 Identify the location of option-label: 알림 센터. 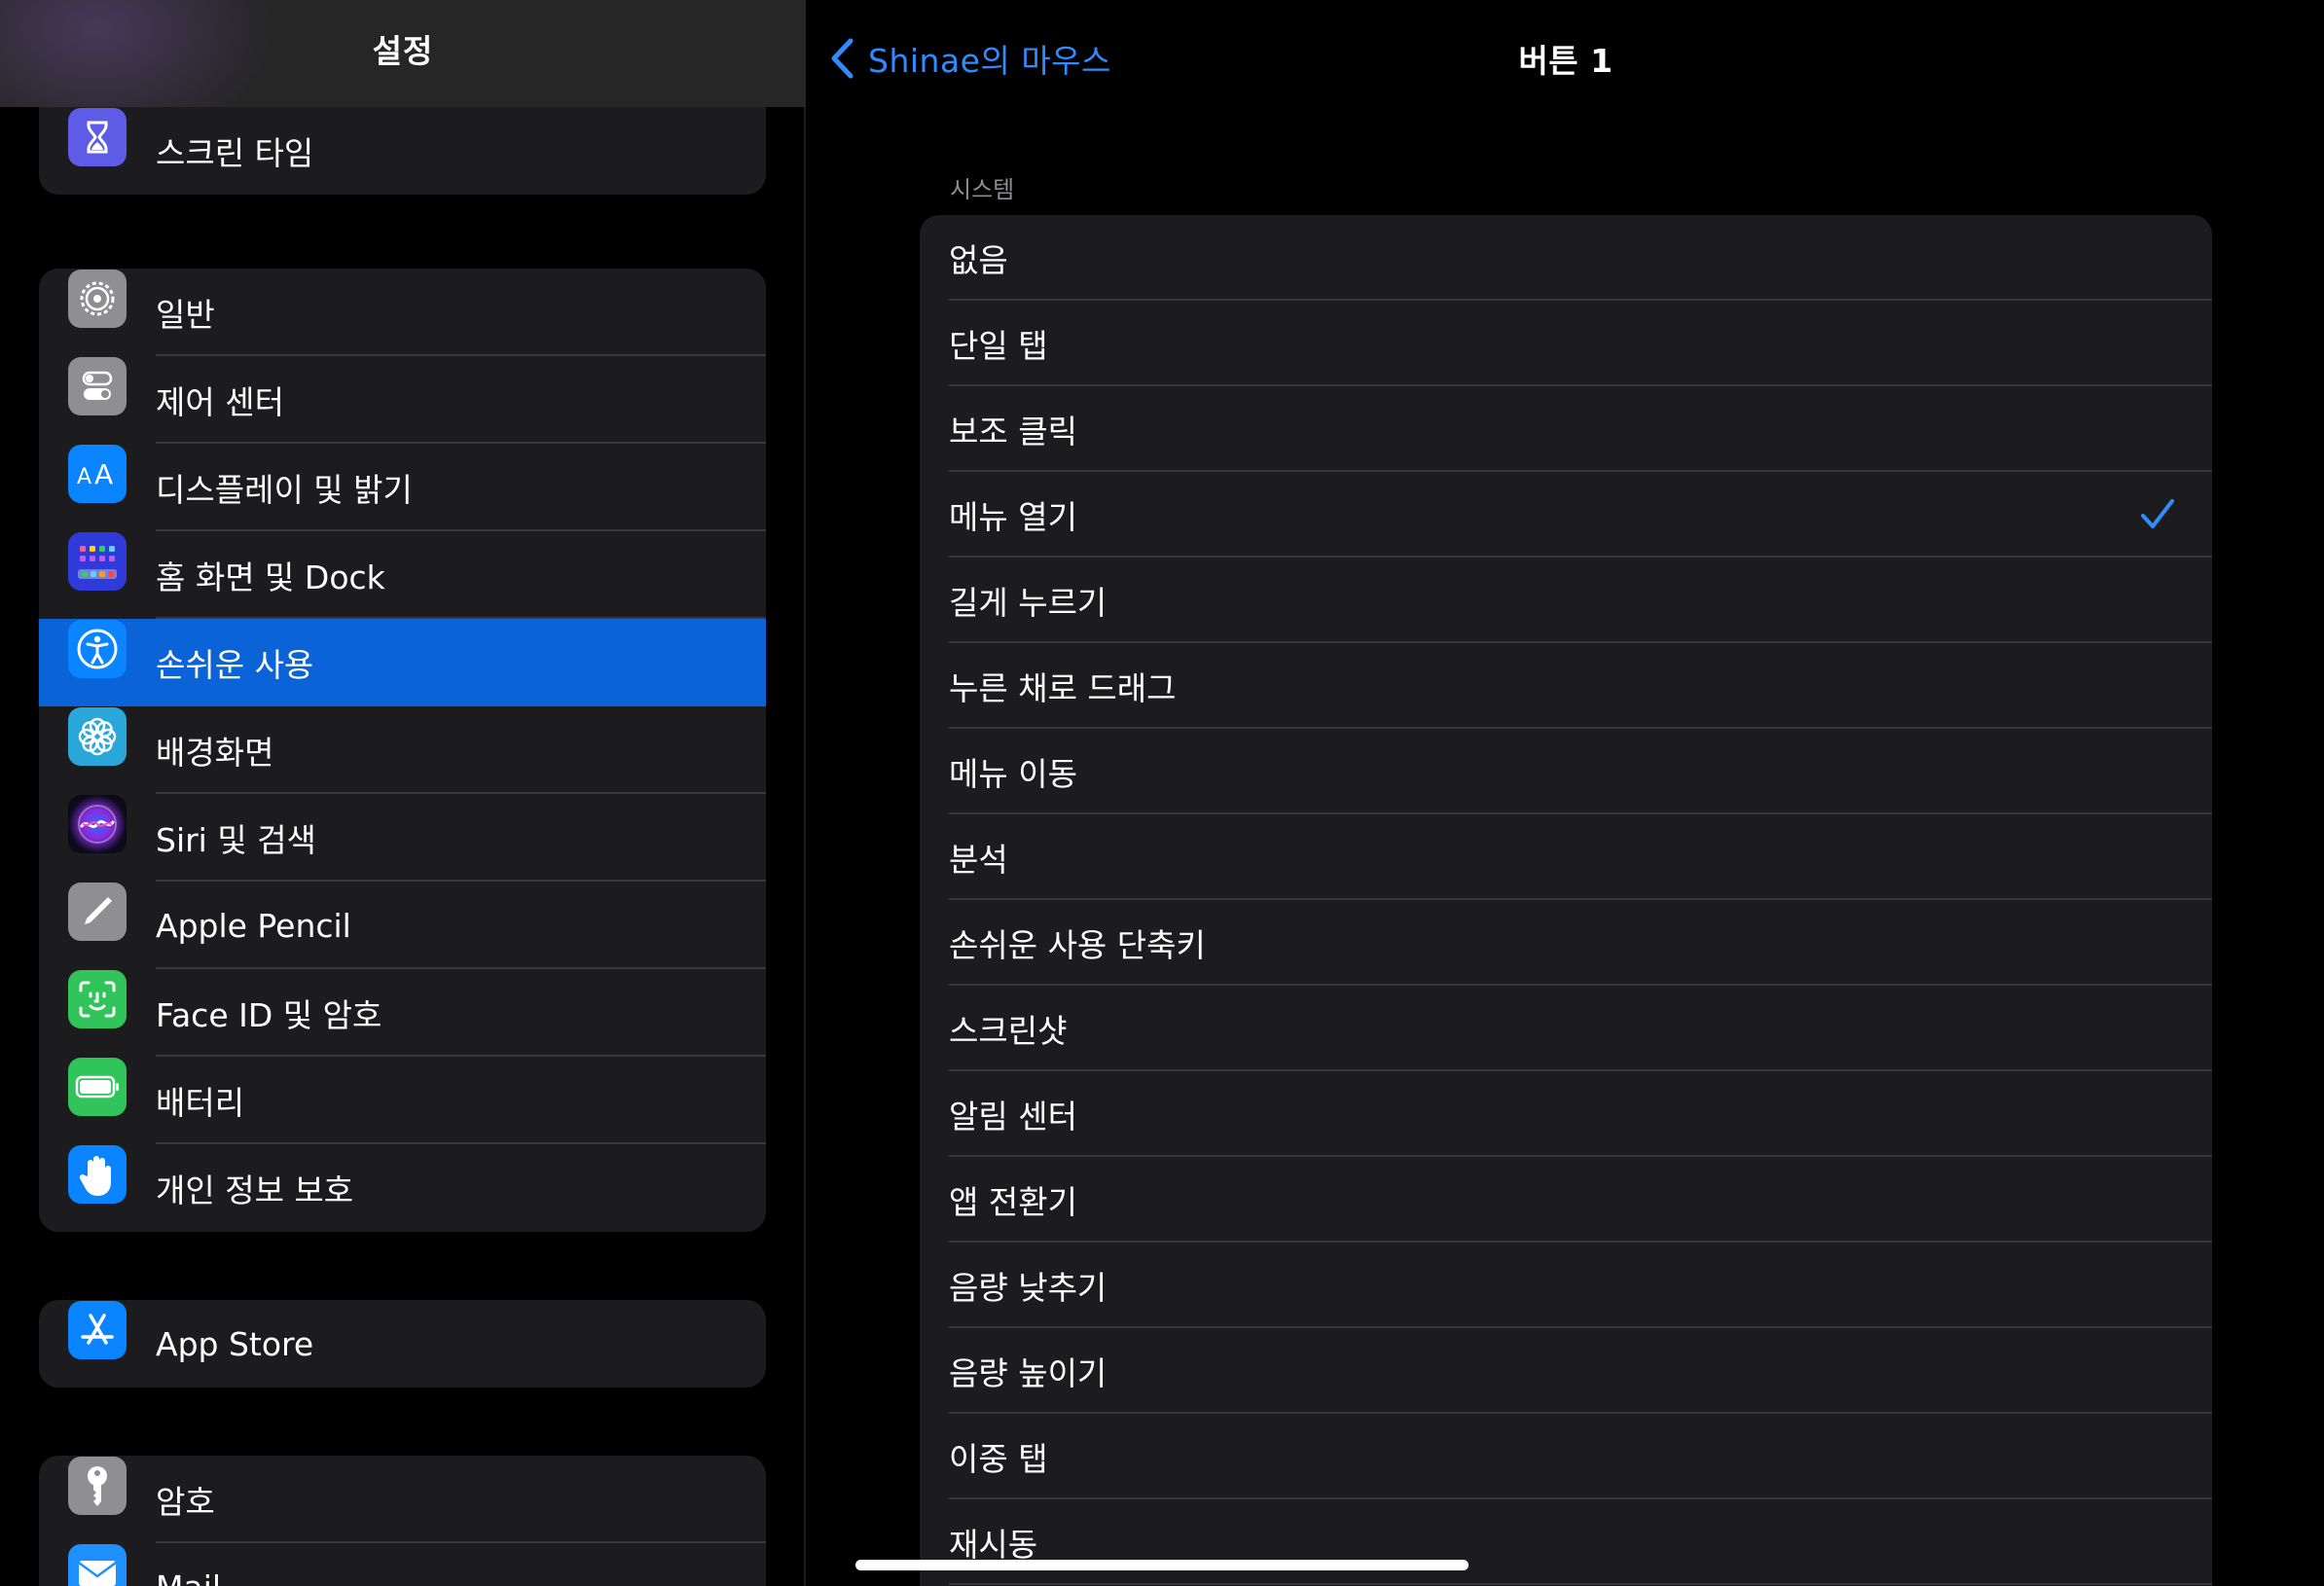
(1013, 1116).